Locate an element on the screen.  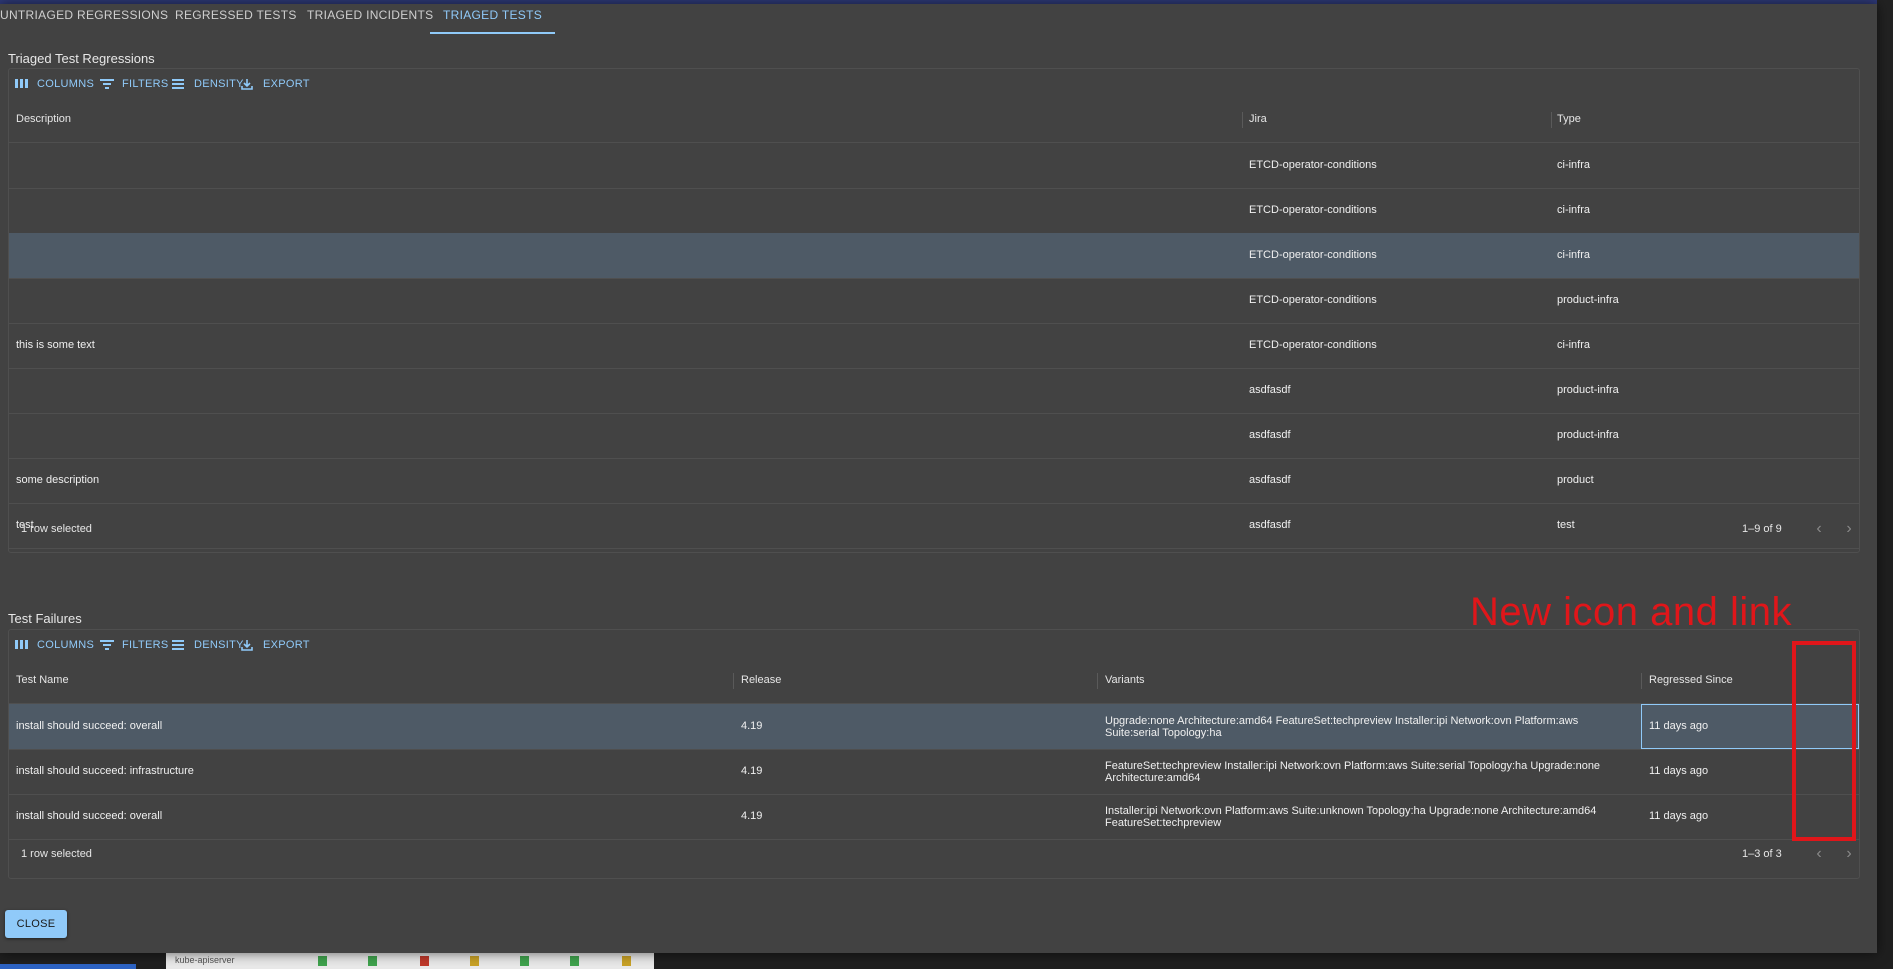
background-band is located at coordinates (1885, 60).